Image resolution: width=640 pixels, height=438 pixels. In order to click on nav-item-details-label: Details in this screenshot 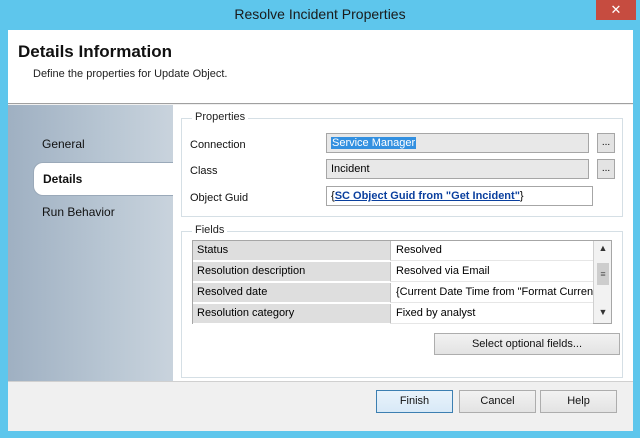, I will do `click(63, 179)`.